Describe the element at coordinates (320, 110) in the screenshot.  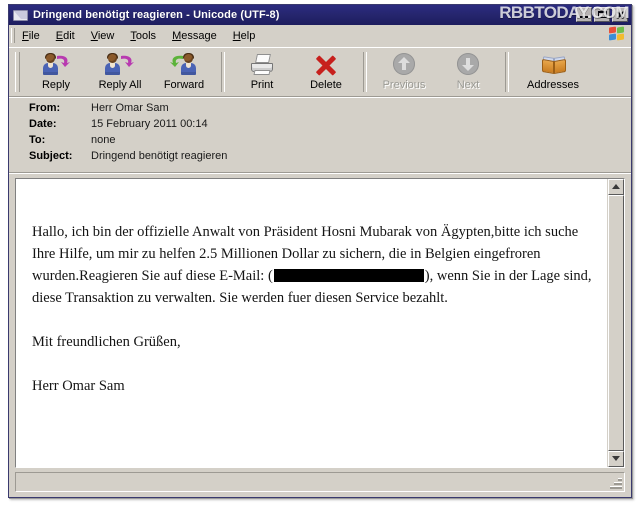
I see `header-row-from: From: Herr Omar Sam` at that location.